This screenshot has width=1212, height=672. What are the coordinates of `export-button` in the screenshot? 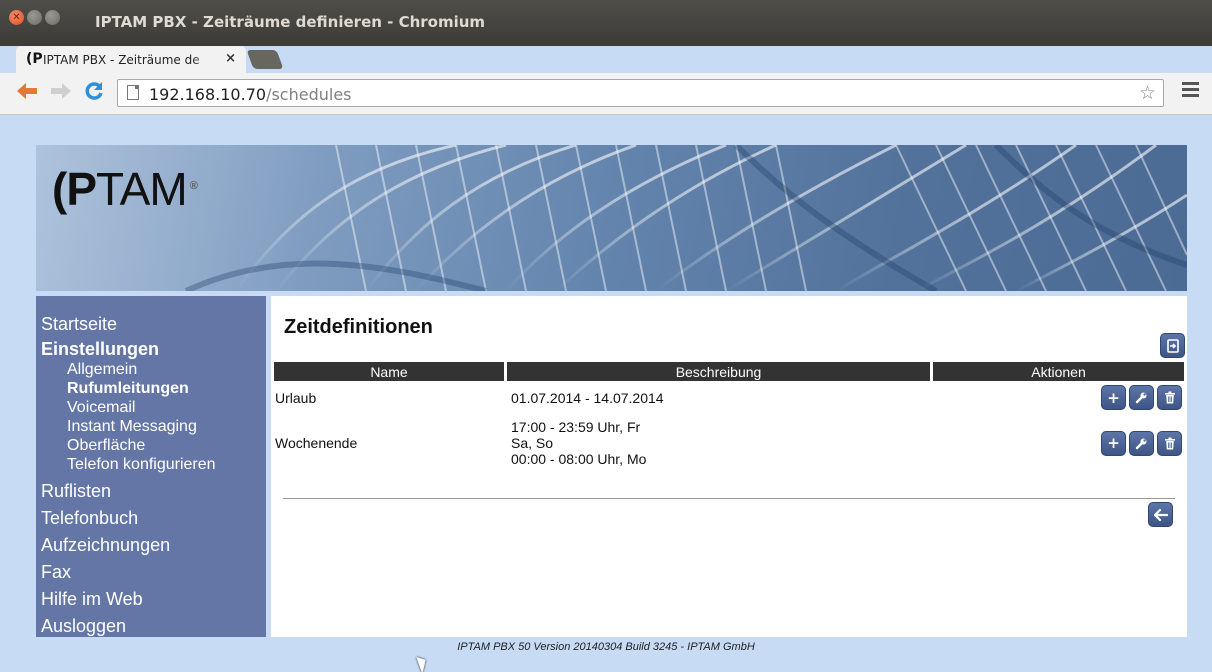 It's located at (1172, 345).